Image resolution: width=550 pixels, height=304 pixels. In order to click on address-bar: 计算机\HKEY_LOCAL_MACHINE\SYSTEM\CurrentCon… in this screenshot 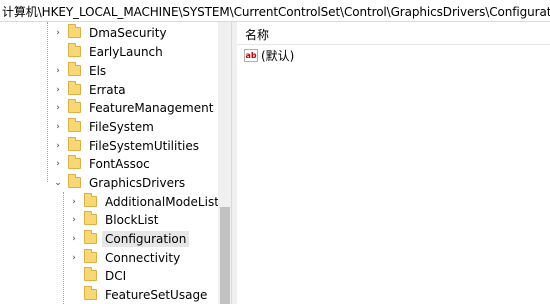, I will do `click(275, 11)`.